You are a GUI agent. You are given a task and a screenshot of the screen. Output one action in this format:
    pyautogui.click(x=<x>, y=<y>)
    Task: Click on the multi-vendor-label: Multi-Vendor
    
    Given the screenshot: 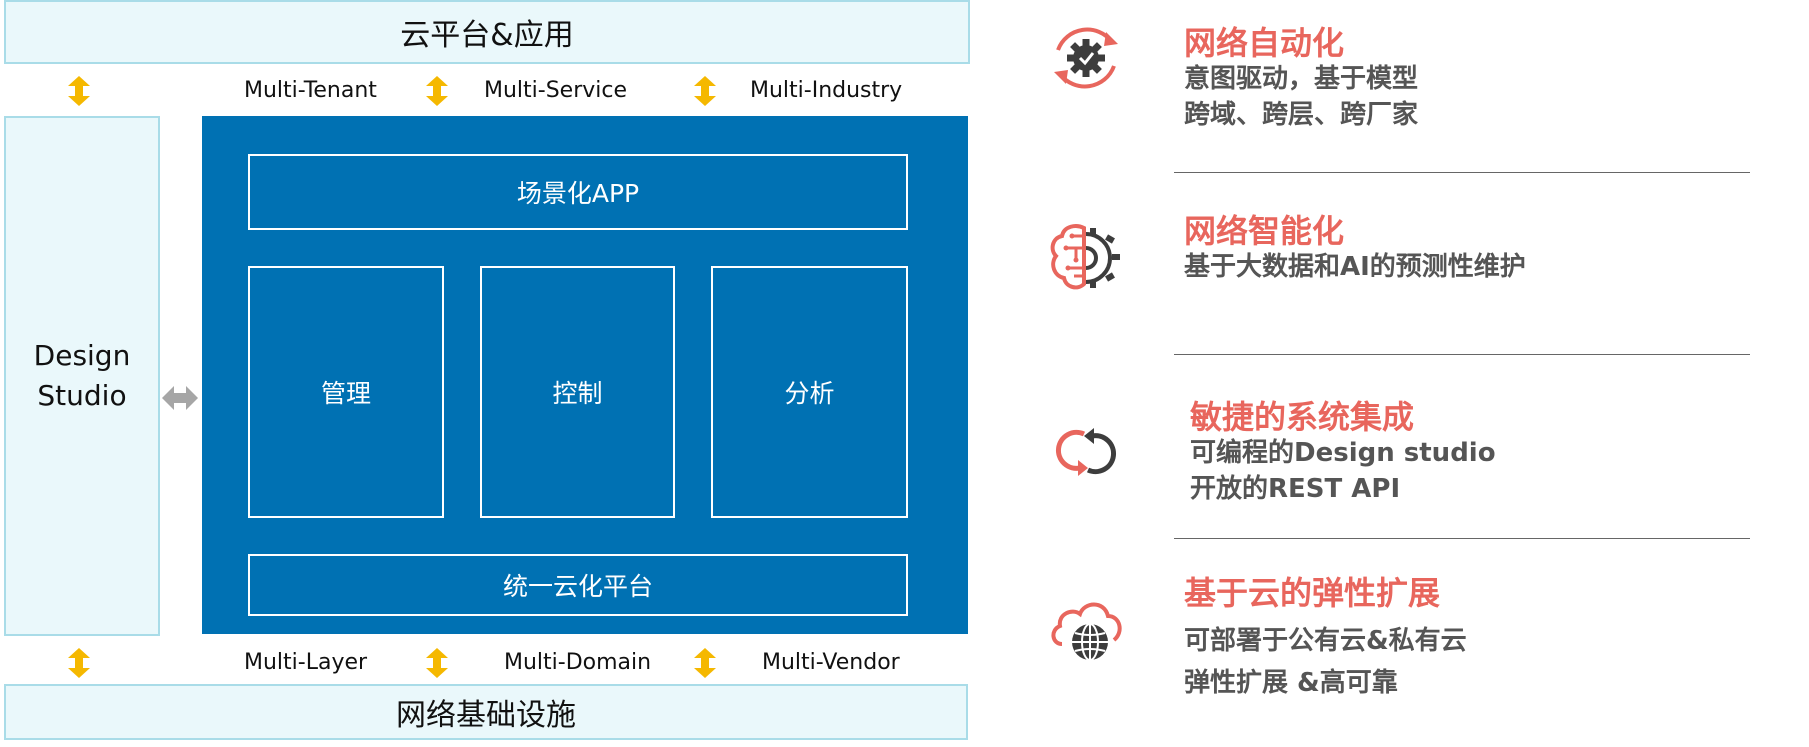 What is the action you would take?
    pyautogui.click(x=831, y=662)
    